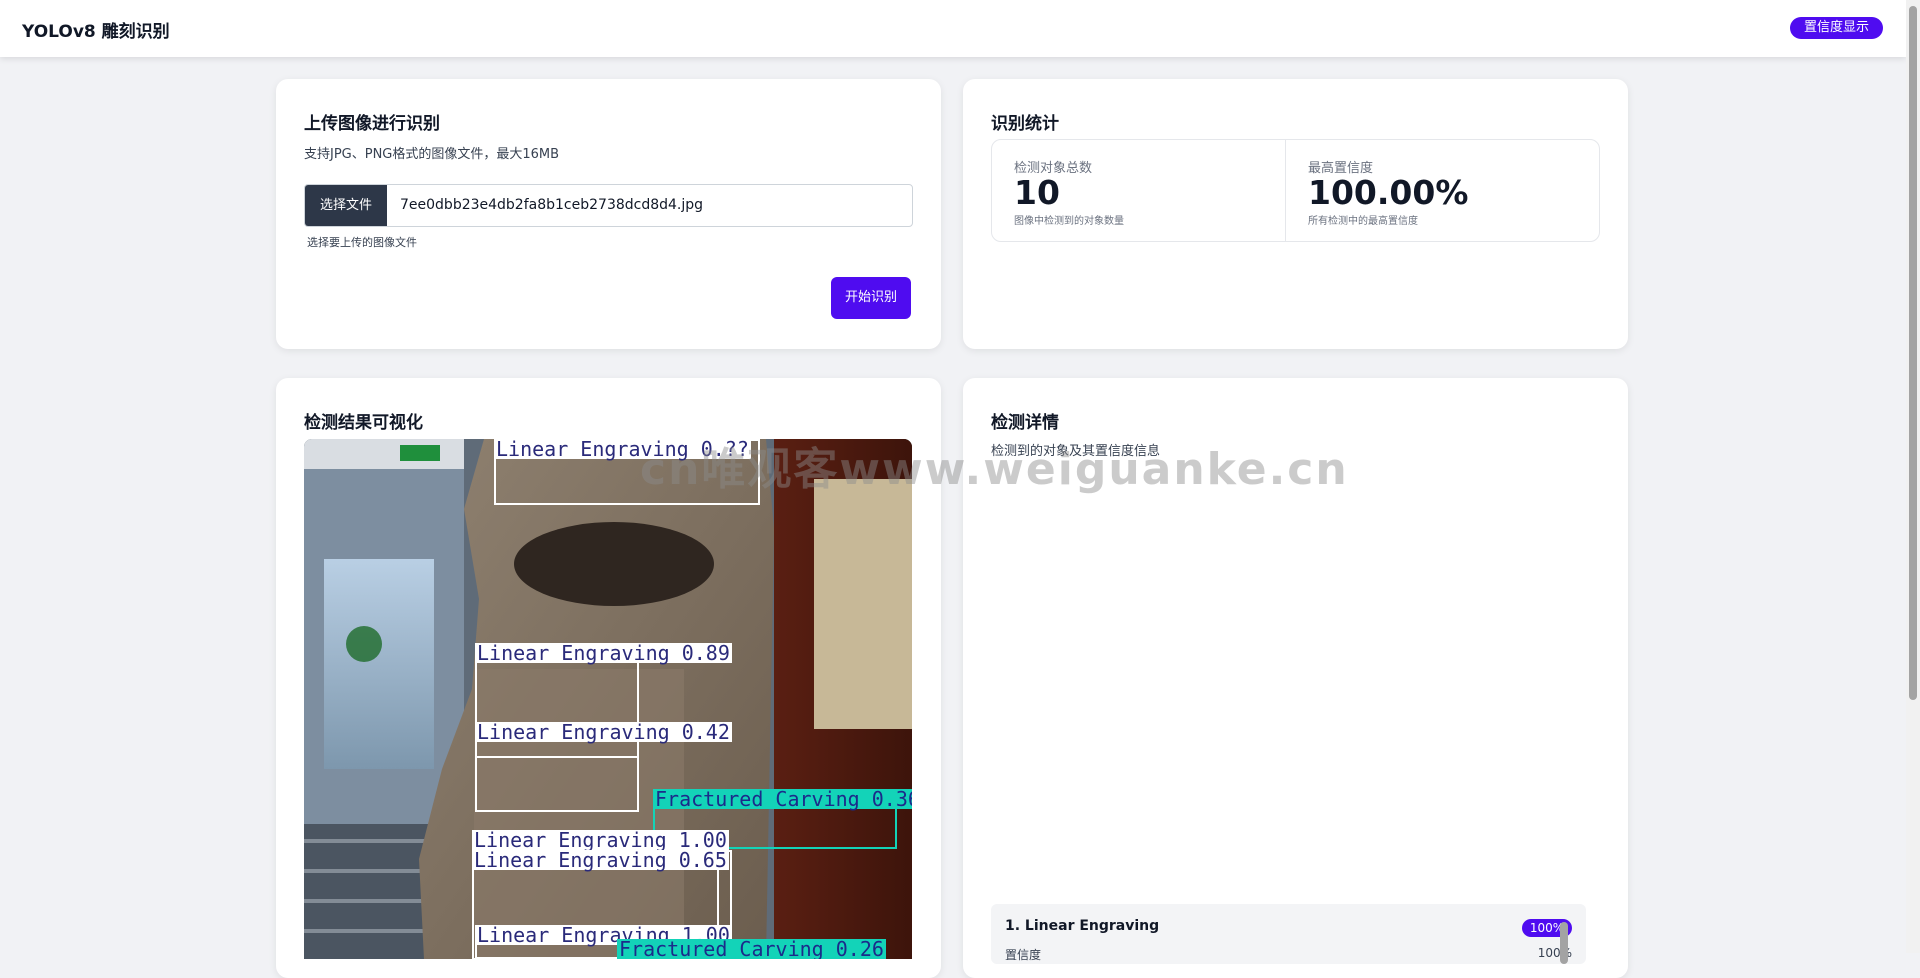  I want to click on detail-list-scroll-thumb, so click(1564, 943).